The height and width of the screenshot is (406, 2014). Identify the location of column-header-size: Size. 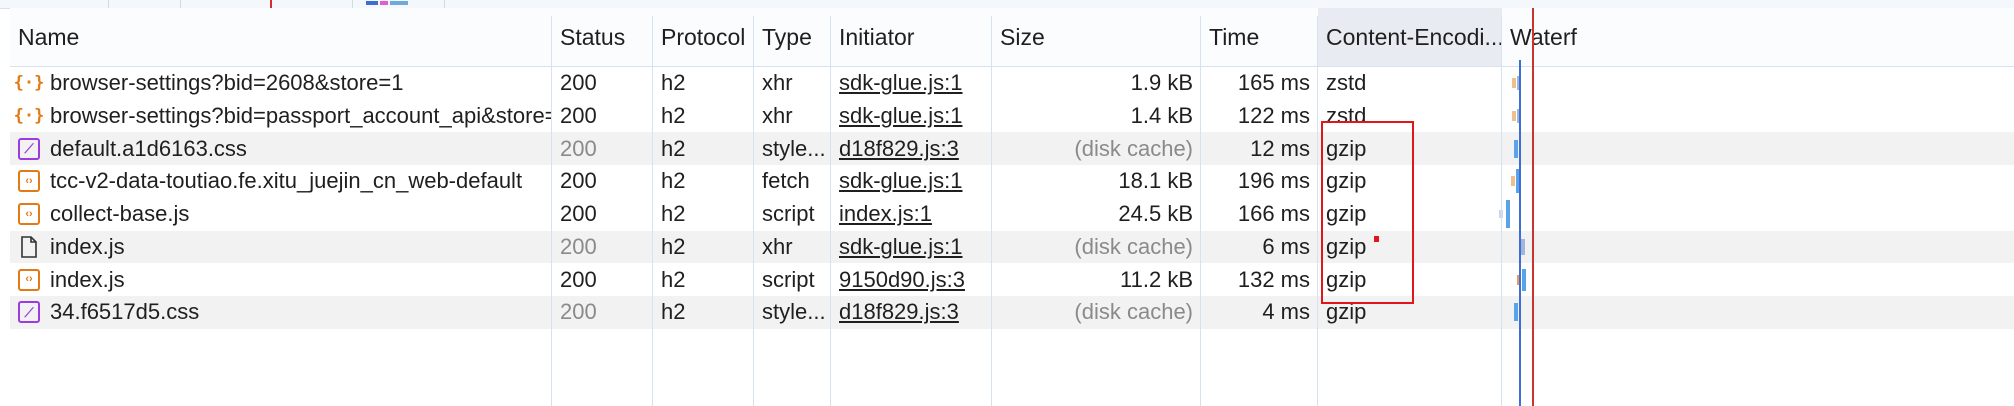
(1096, 37).